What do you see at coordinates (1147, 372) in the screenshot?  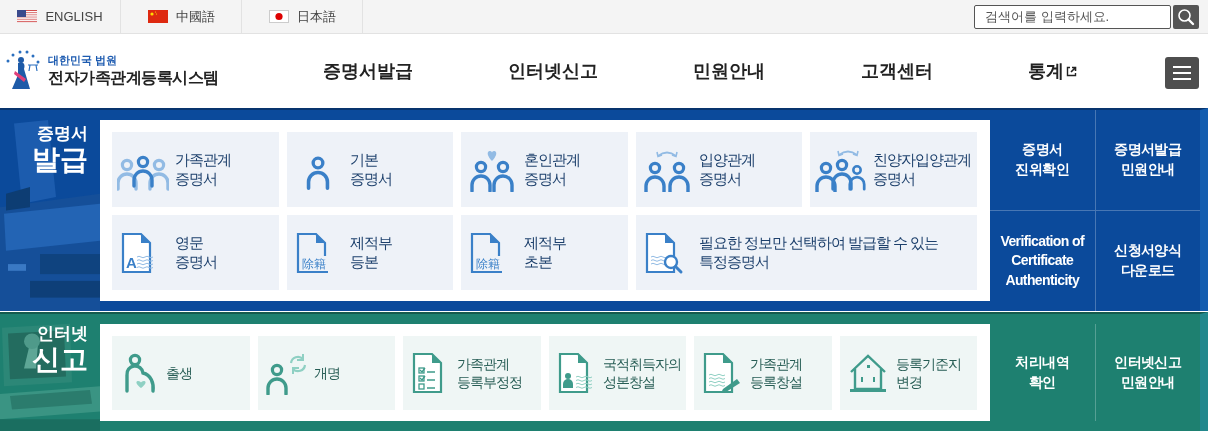 I see `quick-link: 인터넷신고 민원안내` at bounding box center [1147, 372].